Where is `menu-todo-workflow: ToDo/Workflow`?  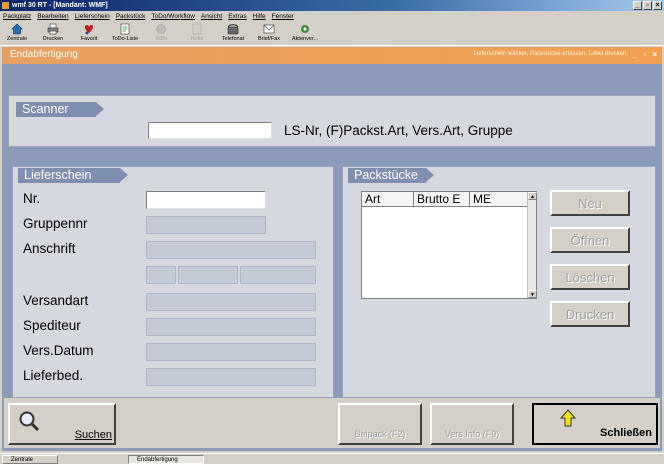
menu-todo-workflow: ToDo/Workflow is located at coordinates (173, 16).